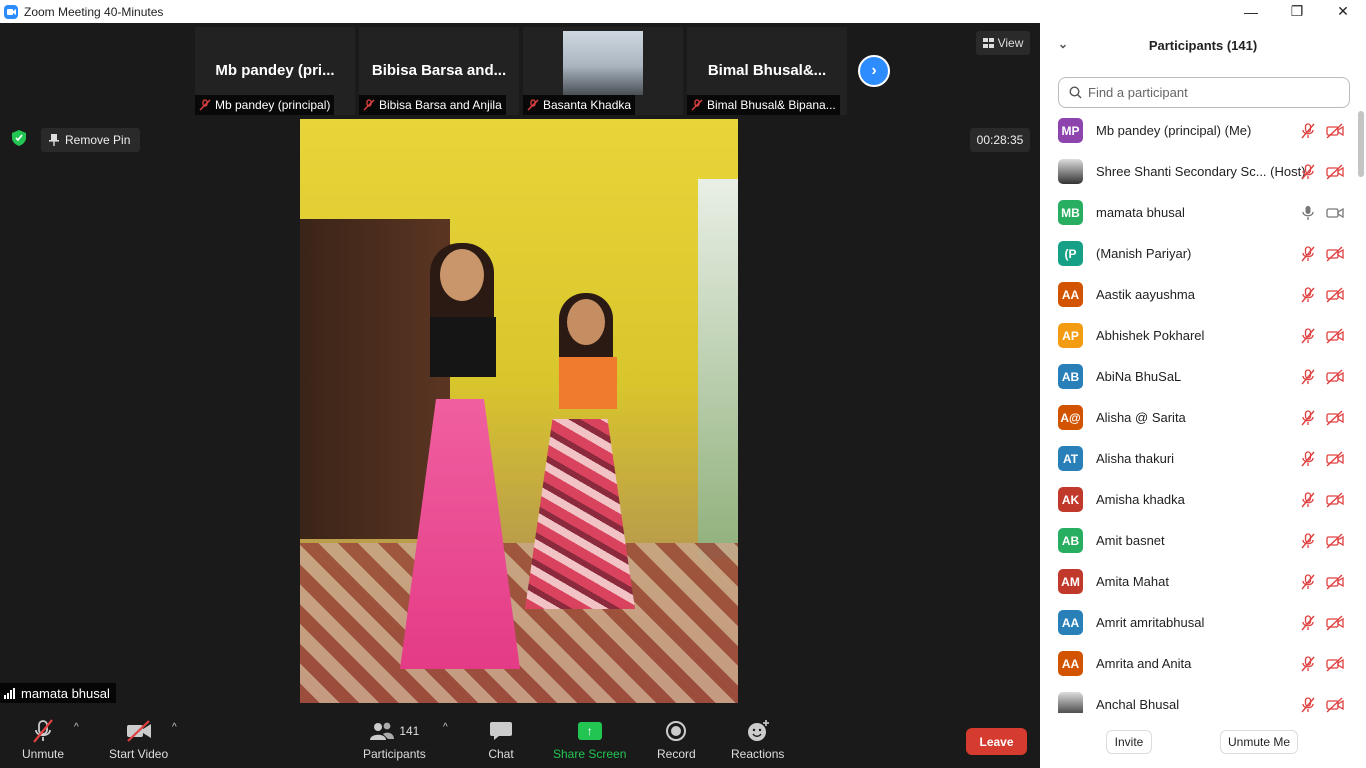 This screenshot has height=768, width=1366. Describe the element at coordinates (874, 71) in the screenshot. I see `next-page-arrow: ›` at that location.